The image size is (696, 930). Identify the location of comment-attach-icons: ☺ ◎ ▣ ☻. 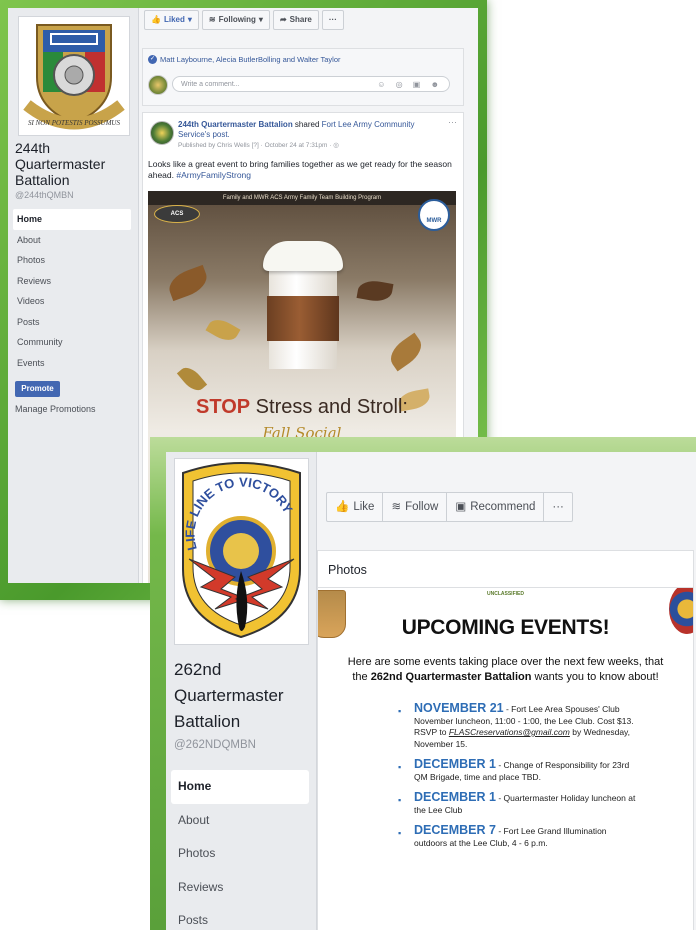
(410, 85).